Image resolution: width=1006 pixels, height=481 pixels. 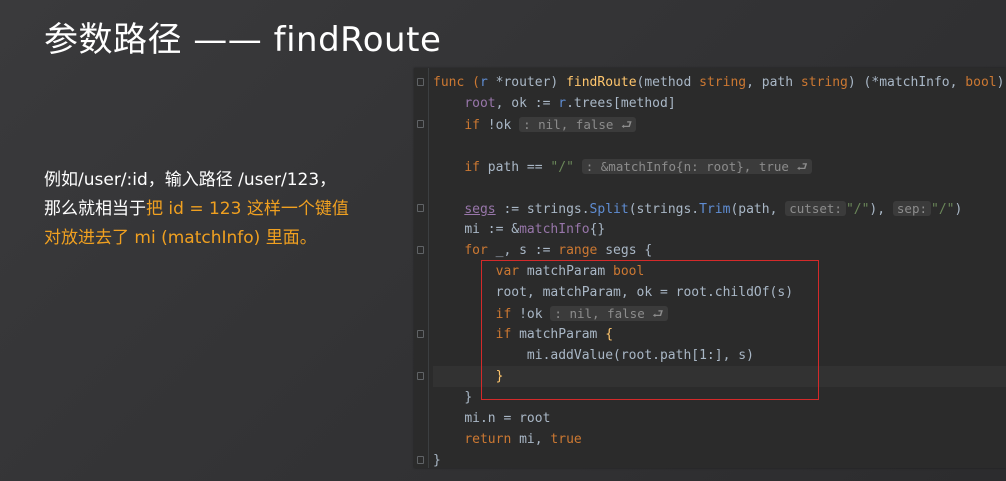 I want to click on code-token: {, so click(x=609, y=334).